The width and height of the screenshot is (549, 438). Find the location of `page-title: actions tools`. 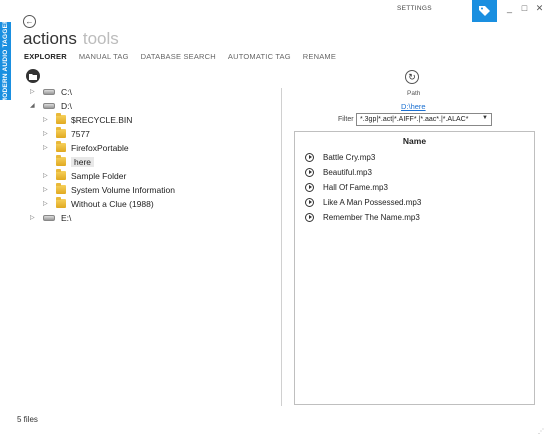

page-title: actions tools is located at coordinates (71, 39).